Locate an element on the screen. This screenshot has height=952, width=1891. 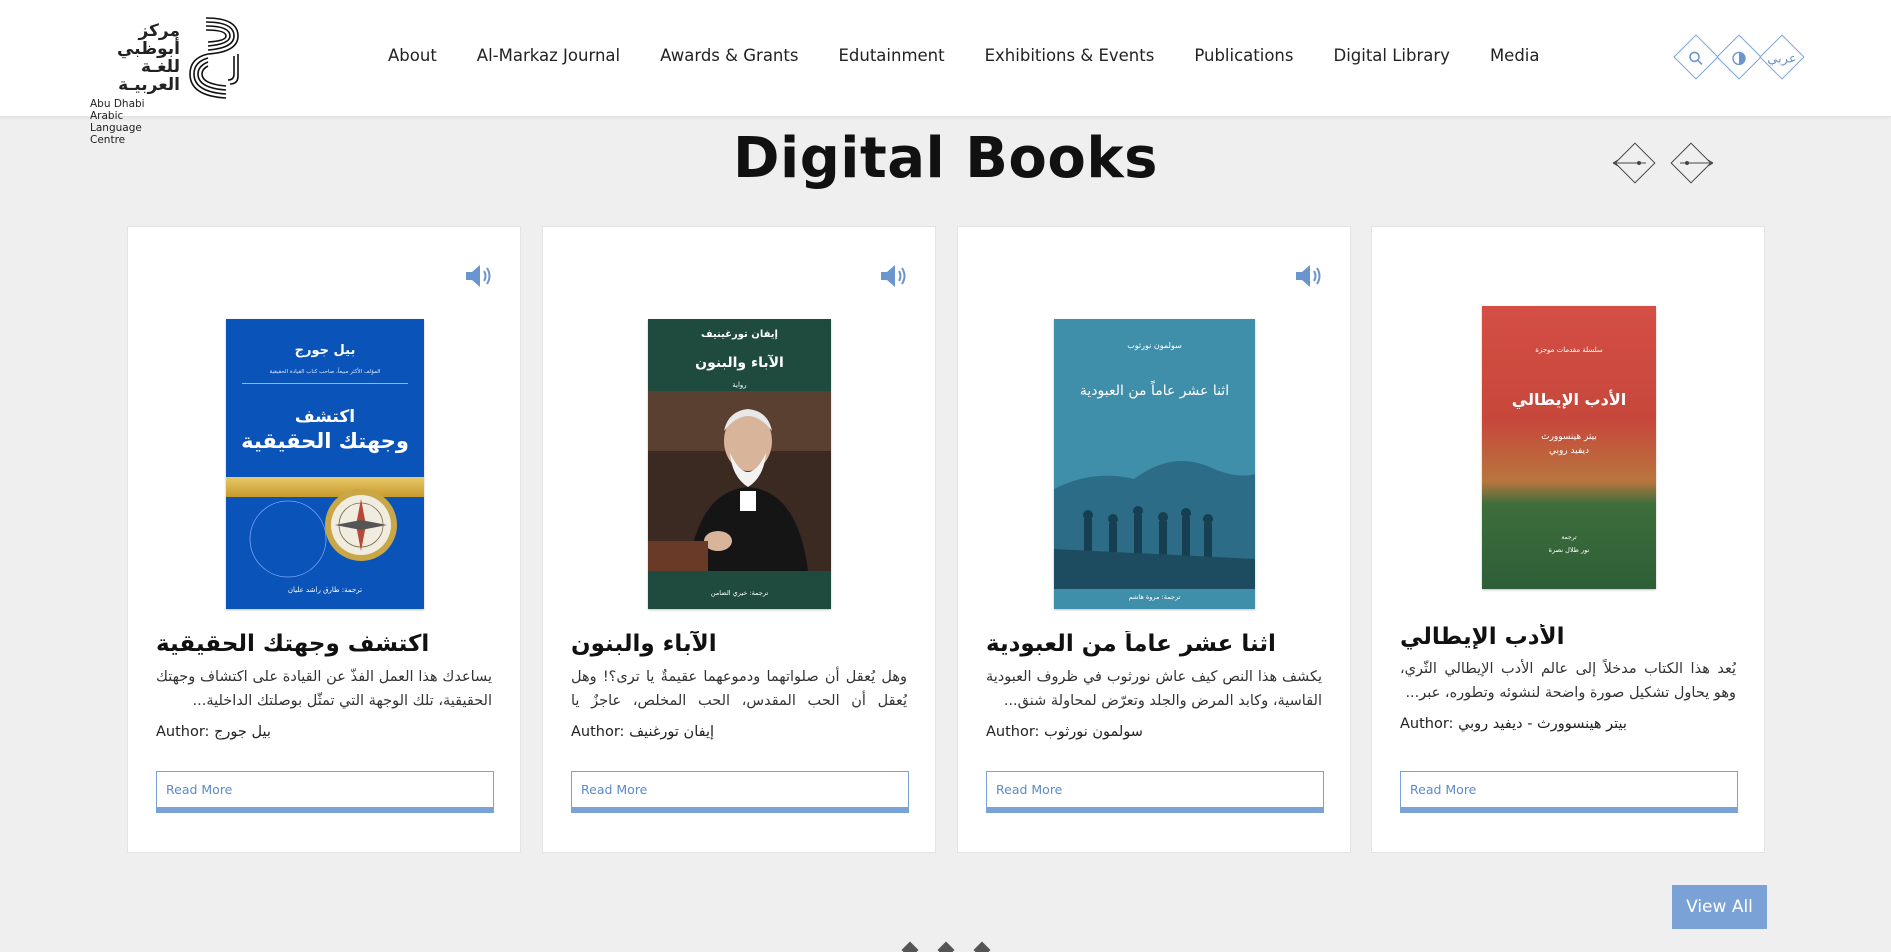
cover-translator-label: ترجمة is located at coordinates (1569, 537).